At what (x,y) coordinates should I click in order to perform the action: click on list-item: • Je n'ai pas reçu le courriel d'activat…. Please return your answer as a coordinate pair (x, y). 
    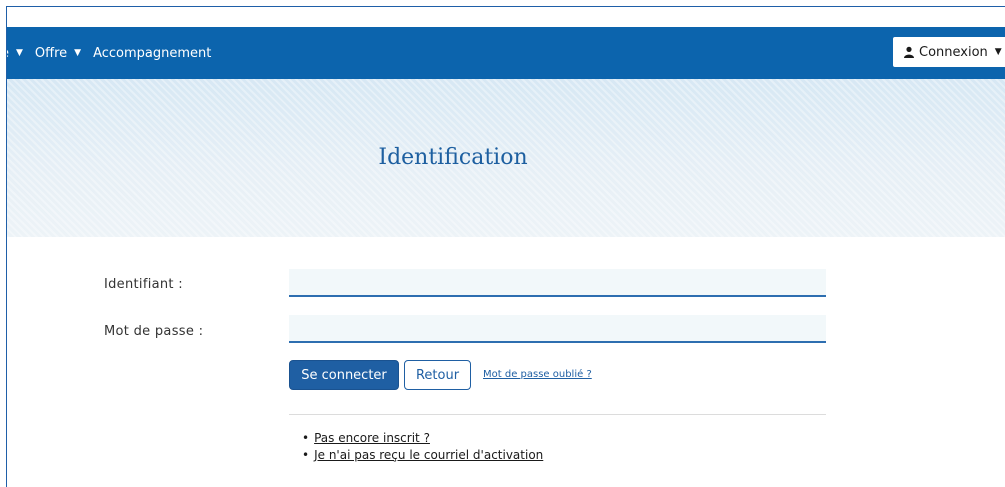
    Looking at the image, I should click on (422, 454).